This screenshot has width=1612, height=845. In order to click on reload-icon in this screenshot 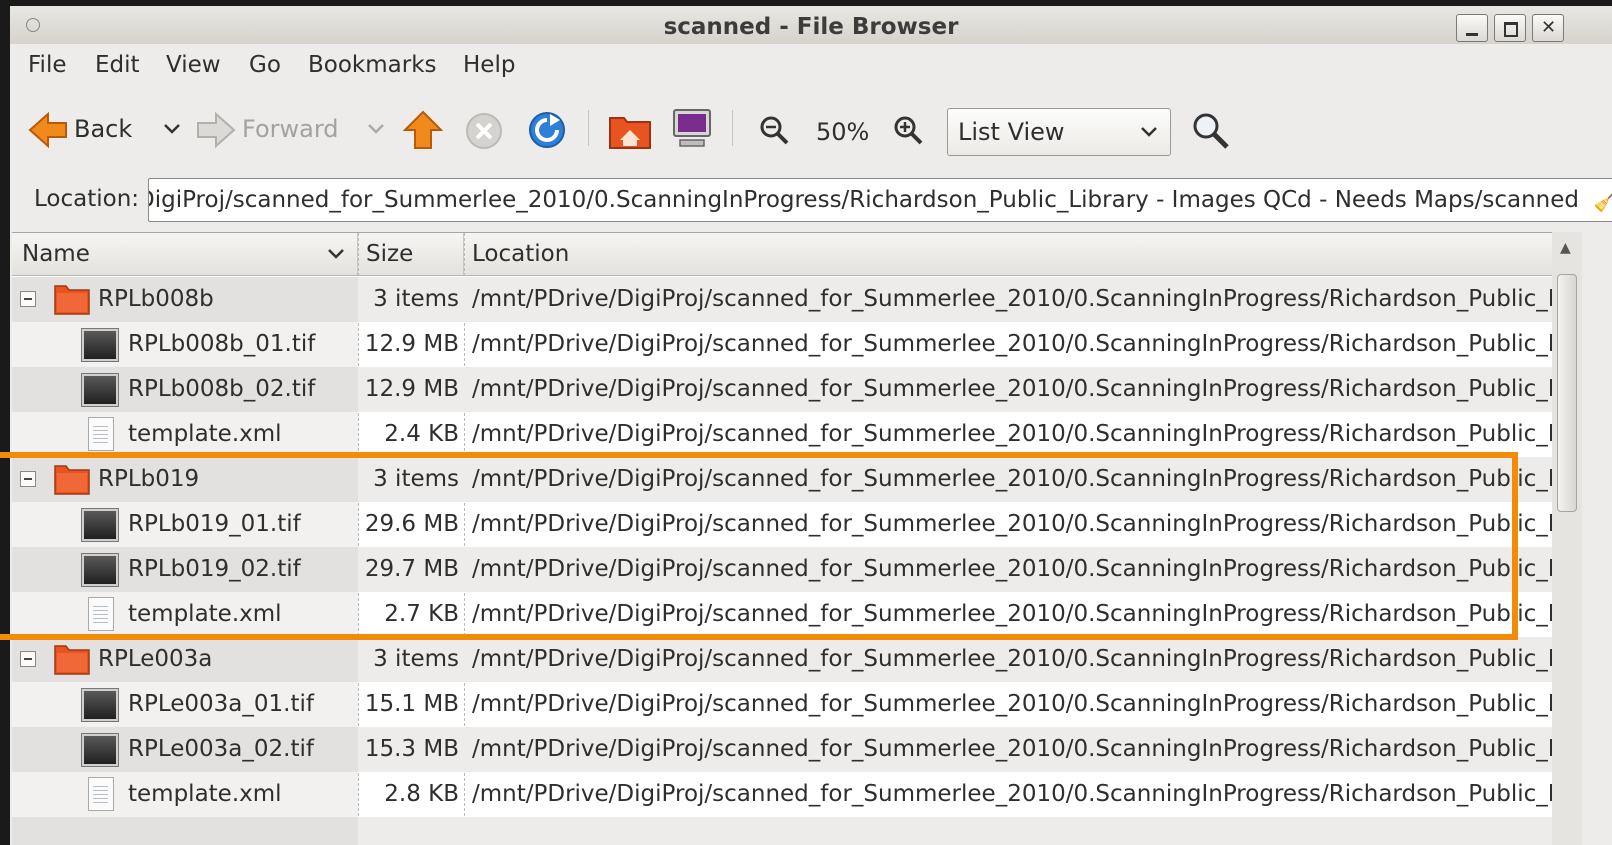, I will do `click(547, 129)`.